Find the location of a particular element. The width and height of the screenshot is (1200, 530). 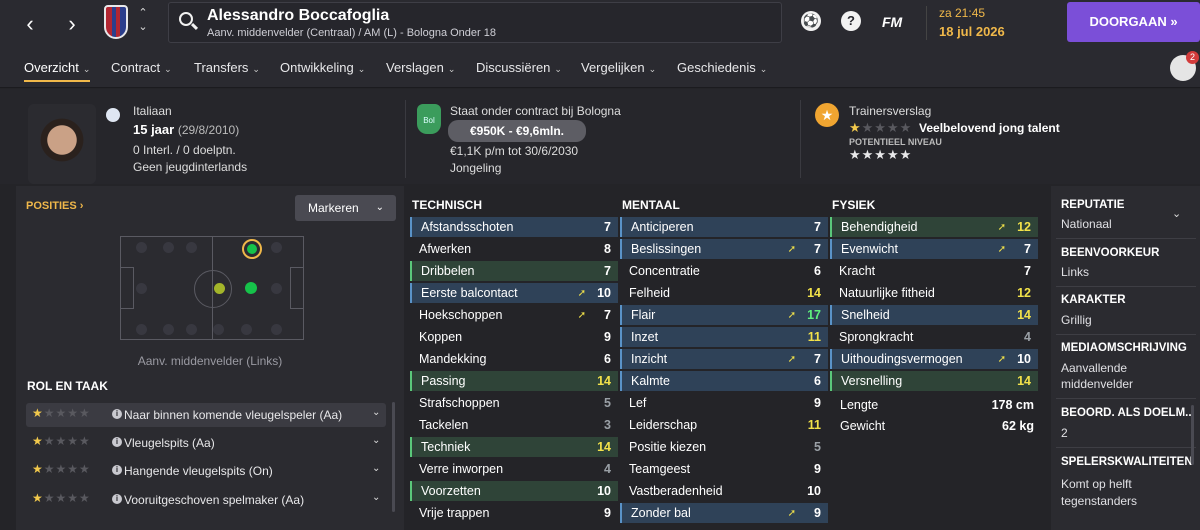

role-item: ★★★★★ i Vleugelspits (Aa) ⌄ is located at coordinates (206, 443).